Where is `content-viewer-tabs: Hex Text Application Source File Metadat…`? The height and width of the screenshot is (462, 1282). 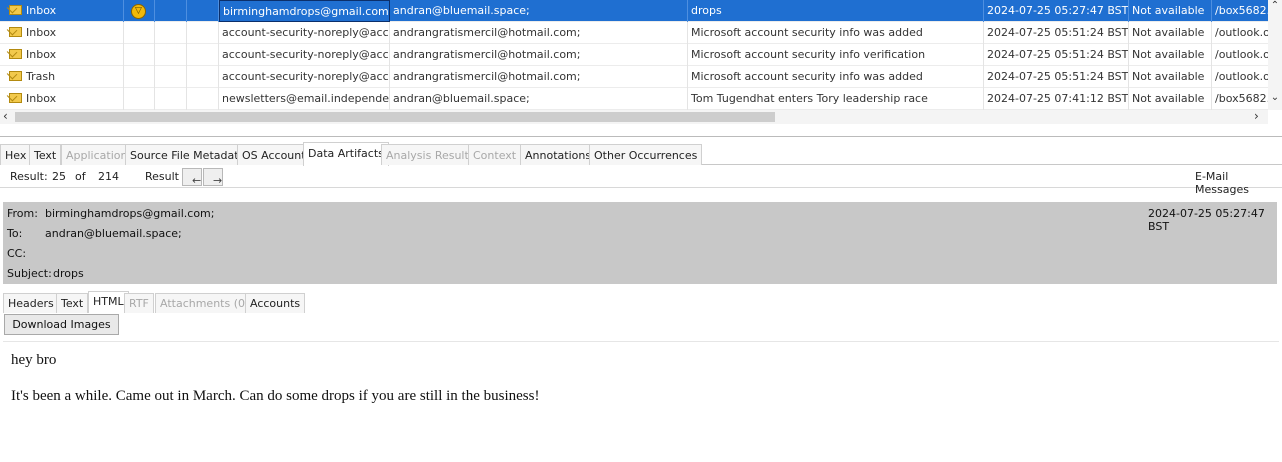 content-viewer-tabs: Hex Text Application Source File Metadat… is located at coordinates (641, 154).